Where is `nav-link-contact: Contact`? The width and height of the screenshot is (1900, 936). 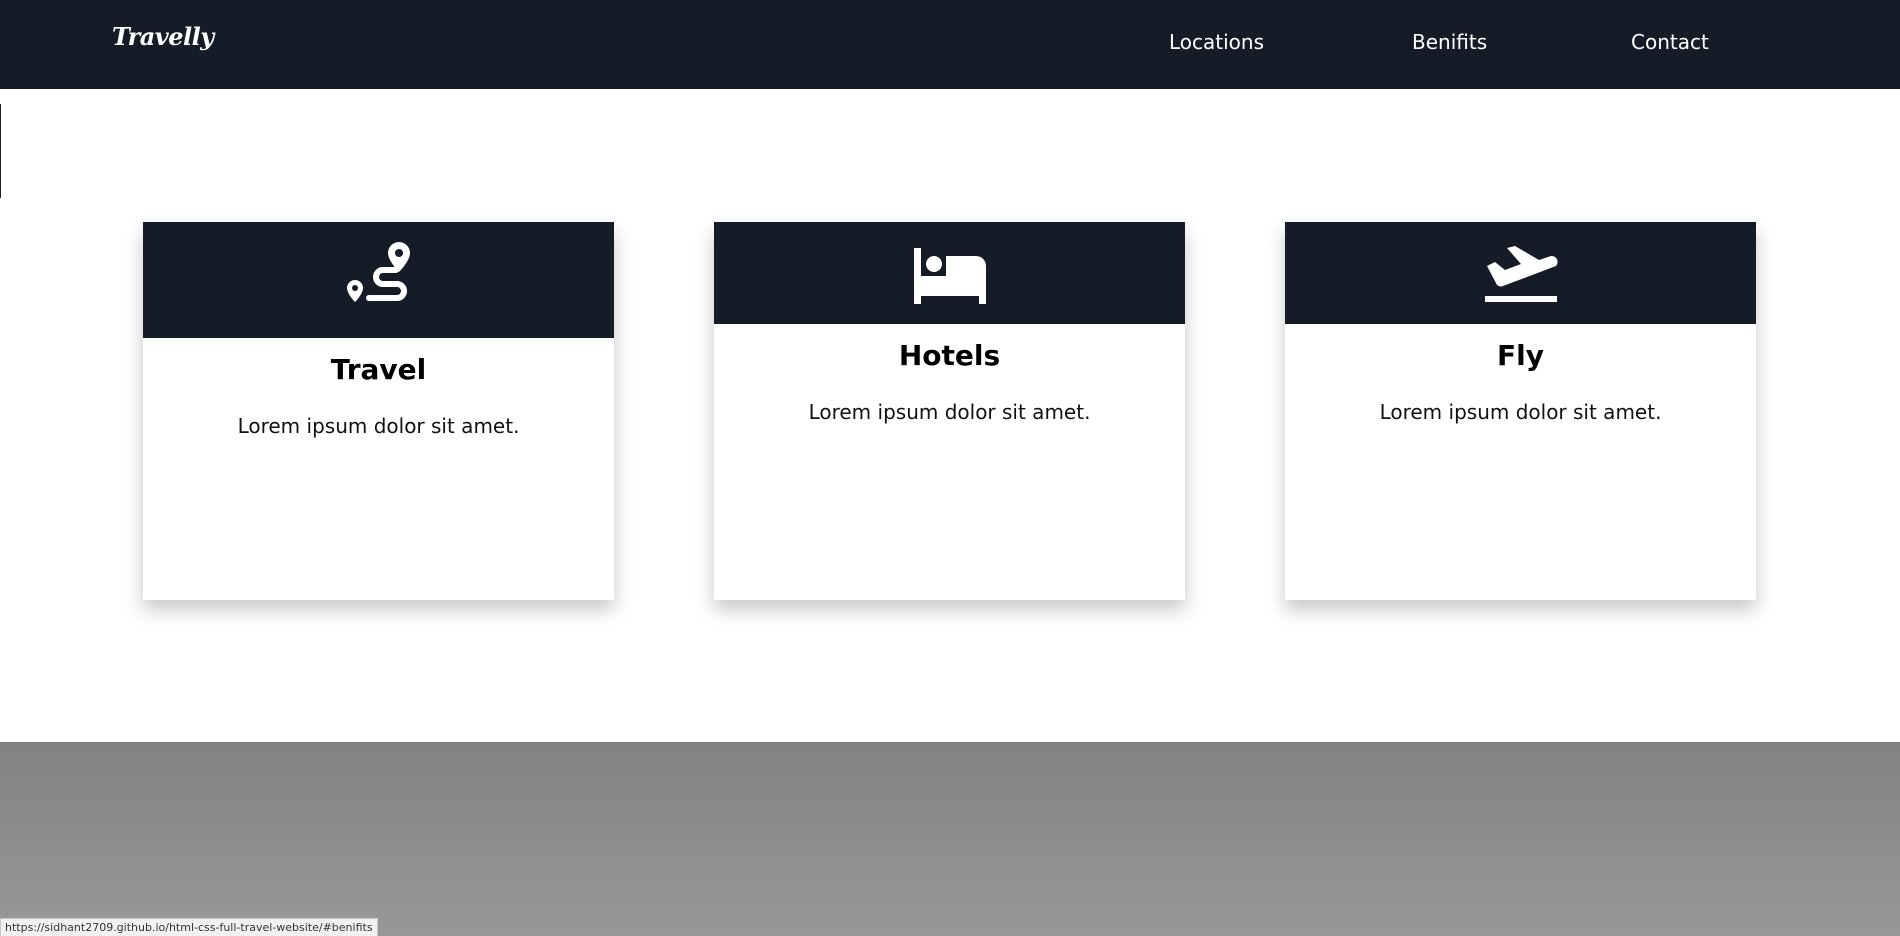
nav-link-contact: Contact is located at coordinates (1670, 42).